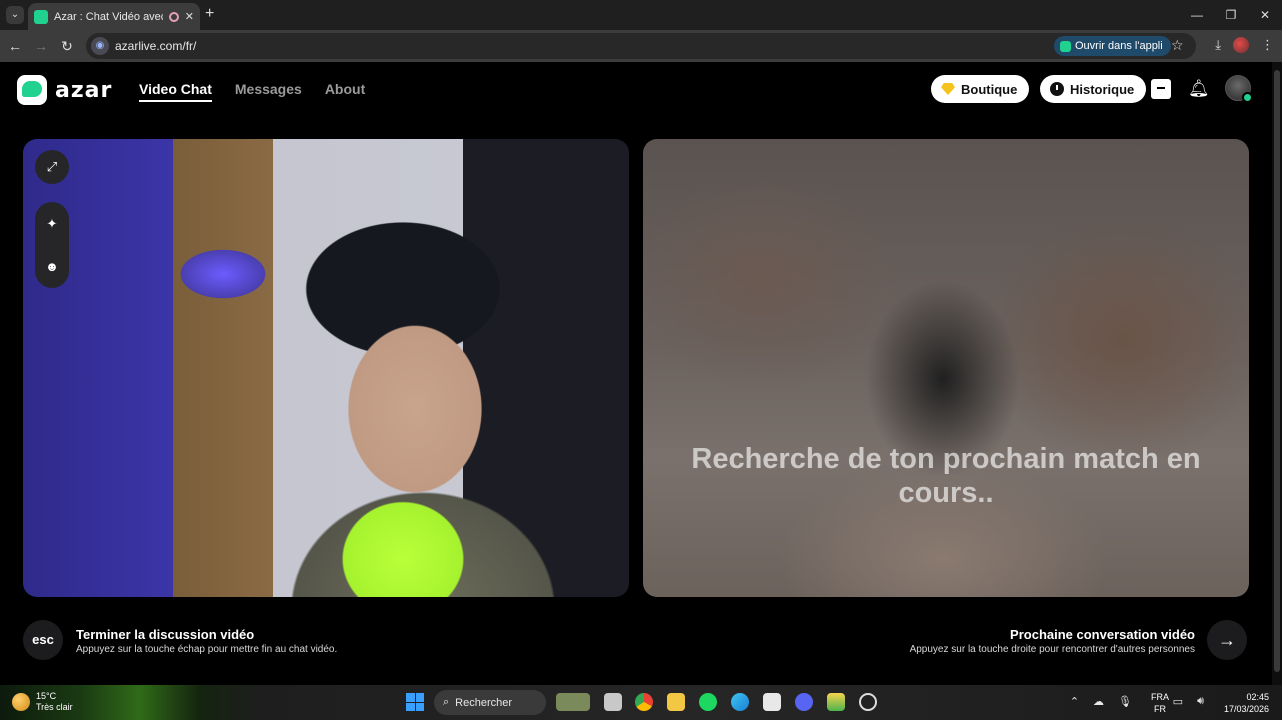 The height and width of the screenshot is (720, 1282). What do you see at coordinates (804, 702) in the screenshot?
I see `discord-icon` at bounding box center [804, 702].